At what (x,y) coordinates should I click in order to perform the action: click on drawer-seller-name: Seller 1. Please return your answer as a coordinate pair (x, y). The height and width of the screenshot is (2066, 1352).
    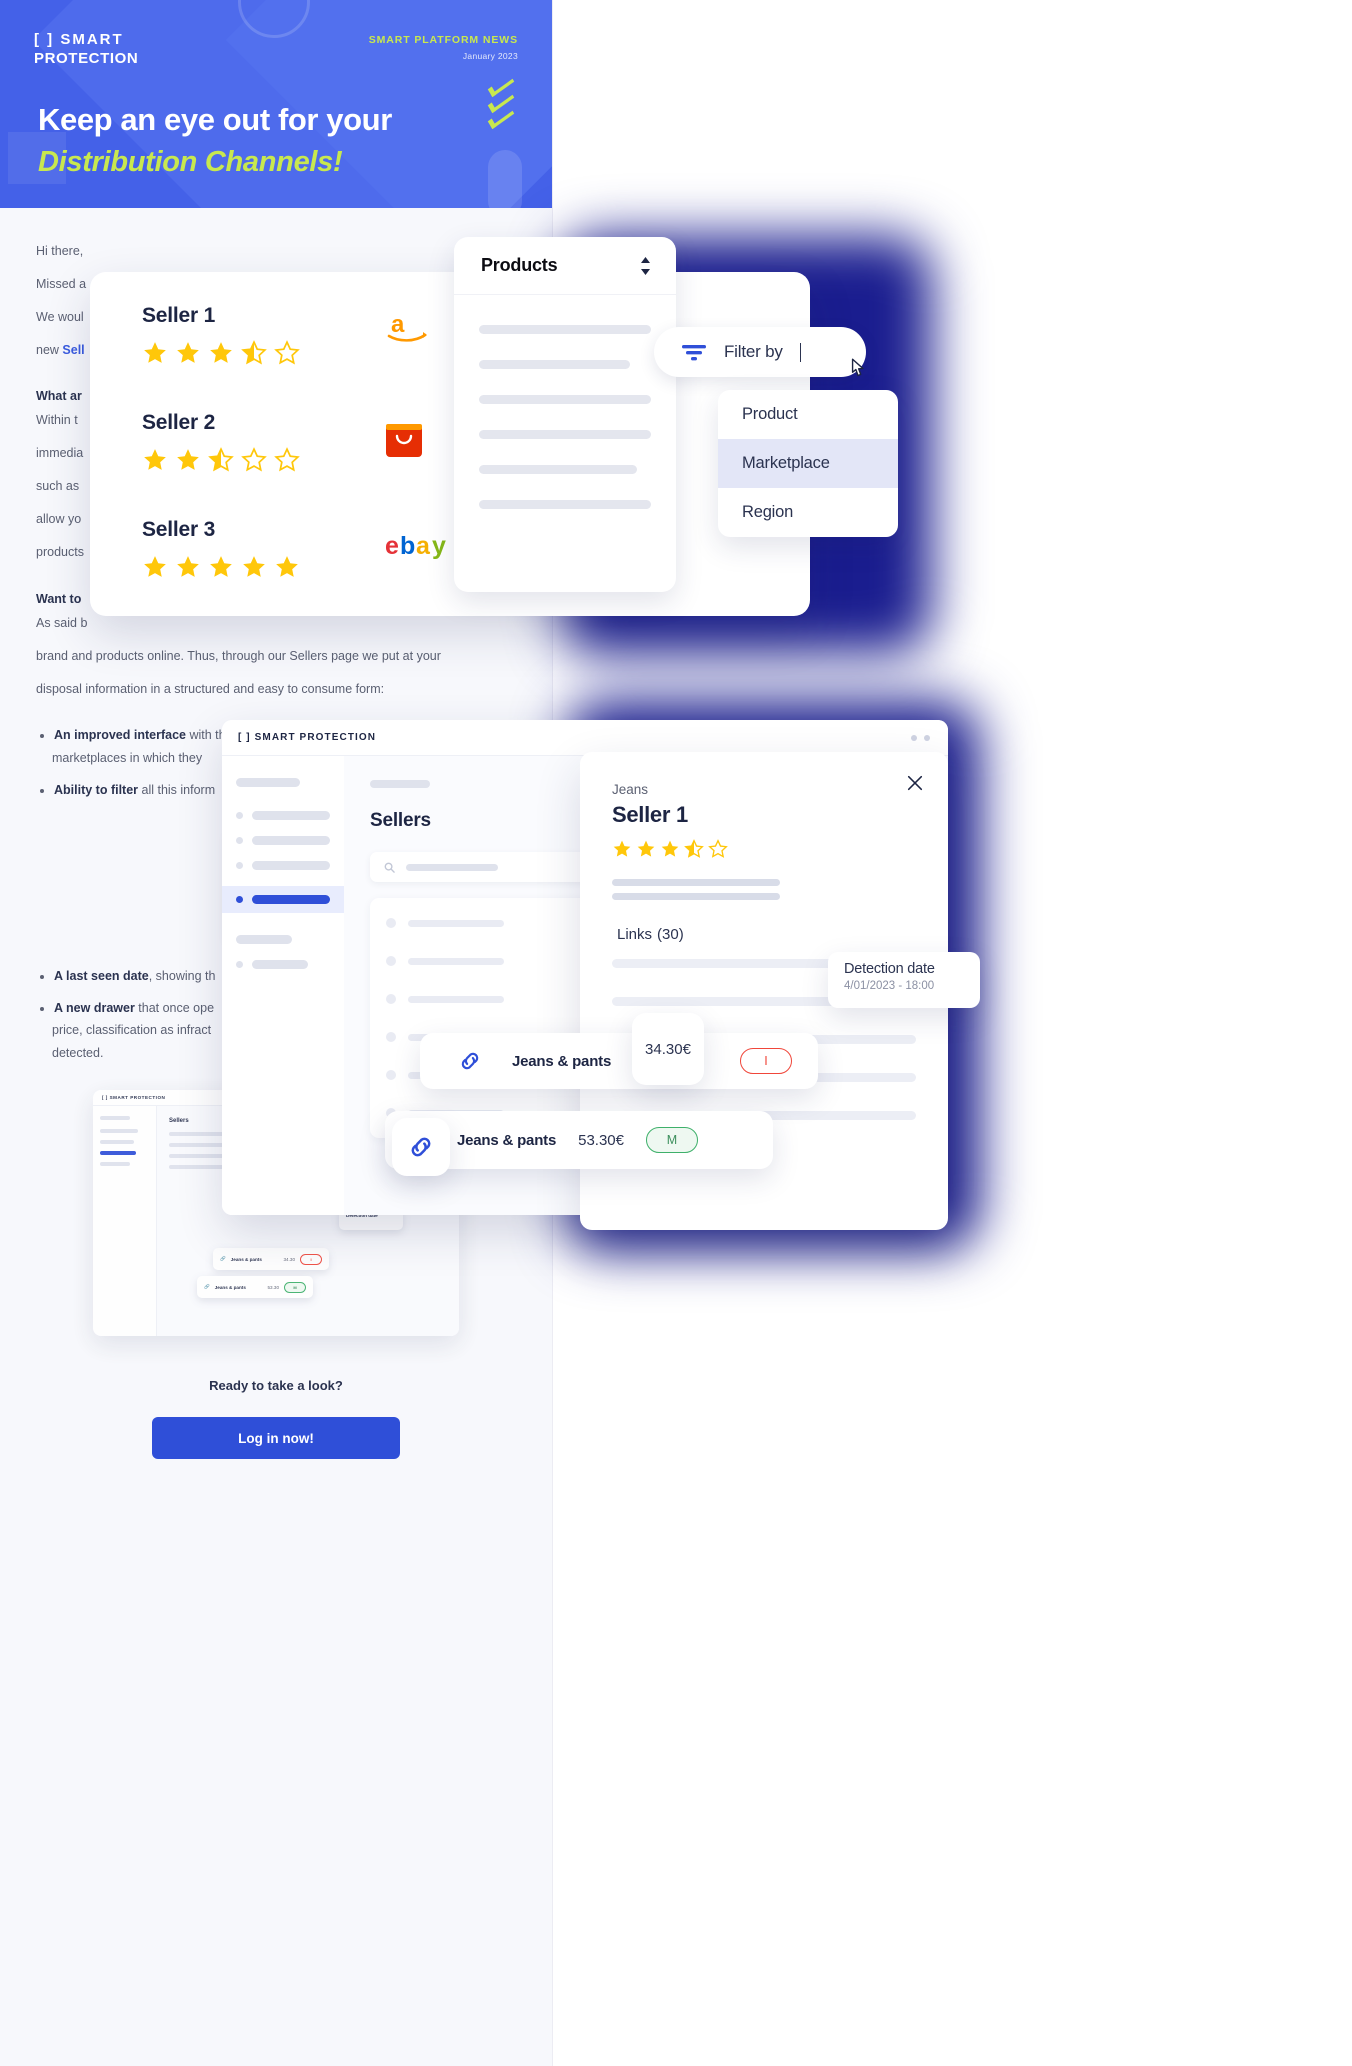
    Looking at the image, I should click on (650, 814).